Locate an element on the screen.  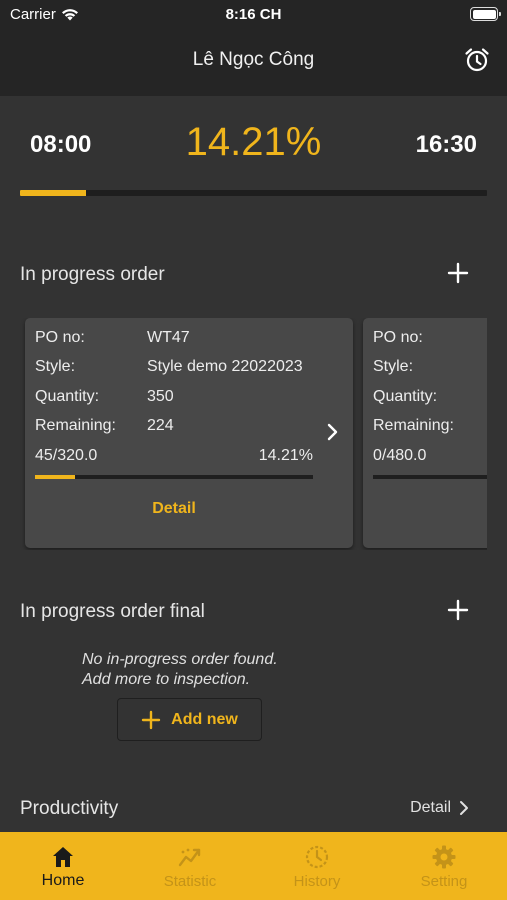
alarm-clock-icon is located at coordinates (477, 60).